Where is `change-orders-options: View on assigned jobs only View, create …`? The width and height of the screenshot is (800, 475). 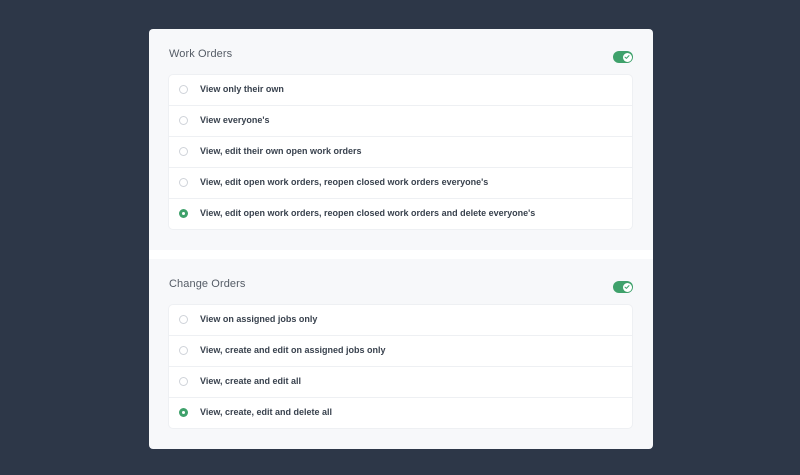
change-orders-options: View on assigned jobs only View, create … is located at coordinates (400, 366).